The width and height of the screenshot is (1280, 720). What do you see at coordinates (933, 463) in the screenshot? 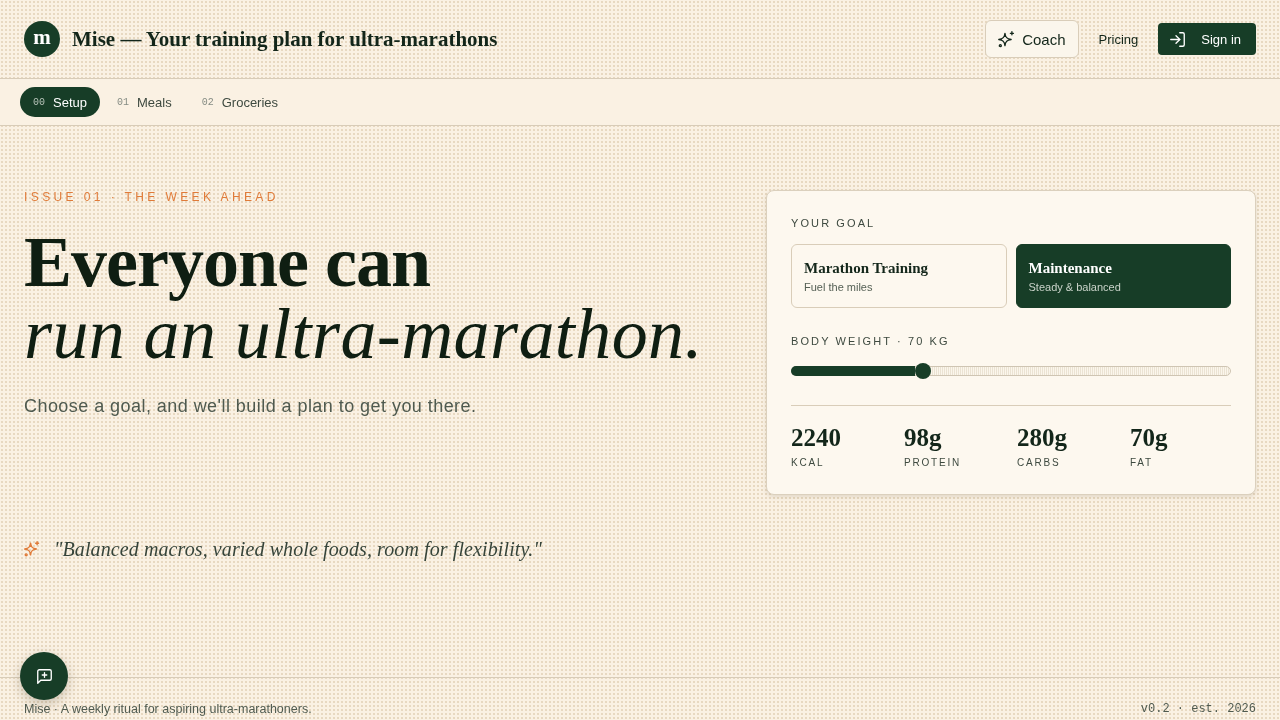
I see `macro-label: PROTEIN` at bounding box center [933, 463].